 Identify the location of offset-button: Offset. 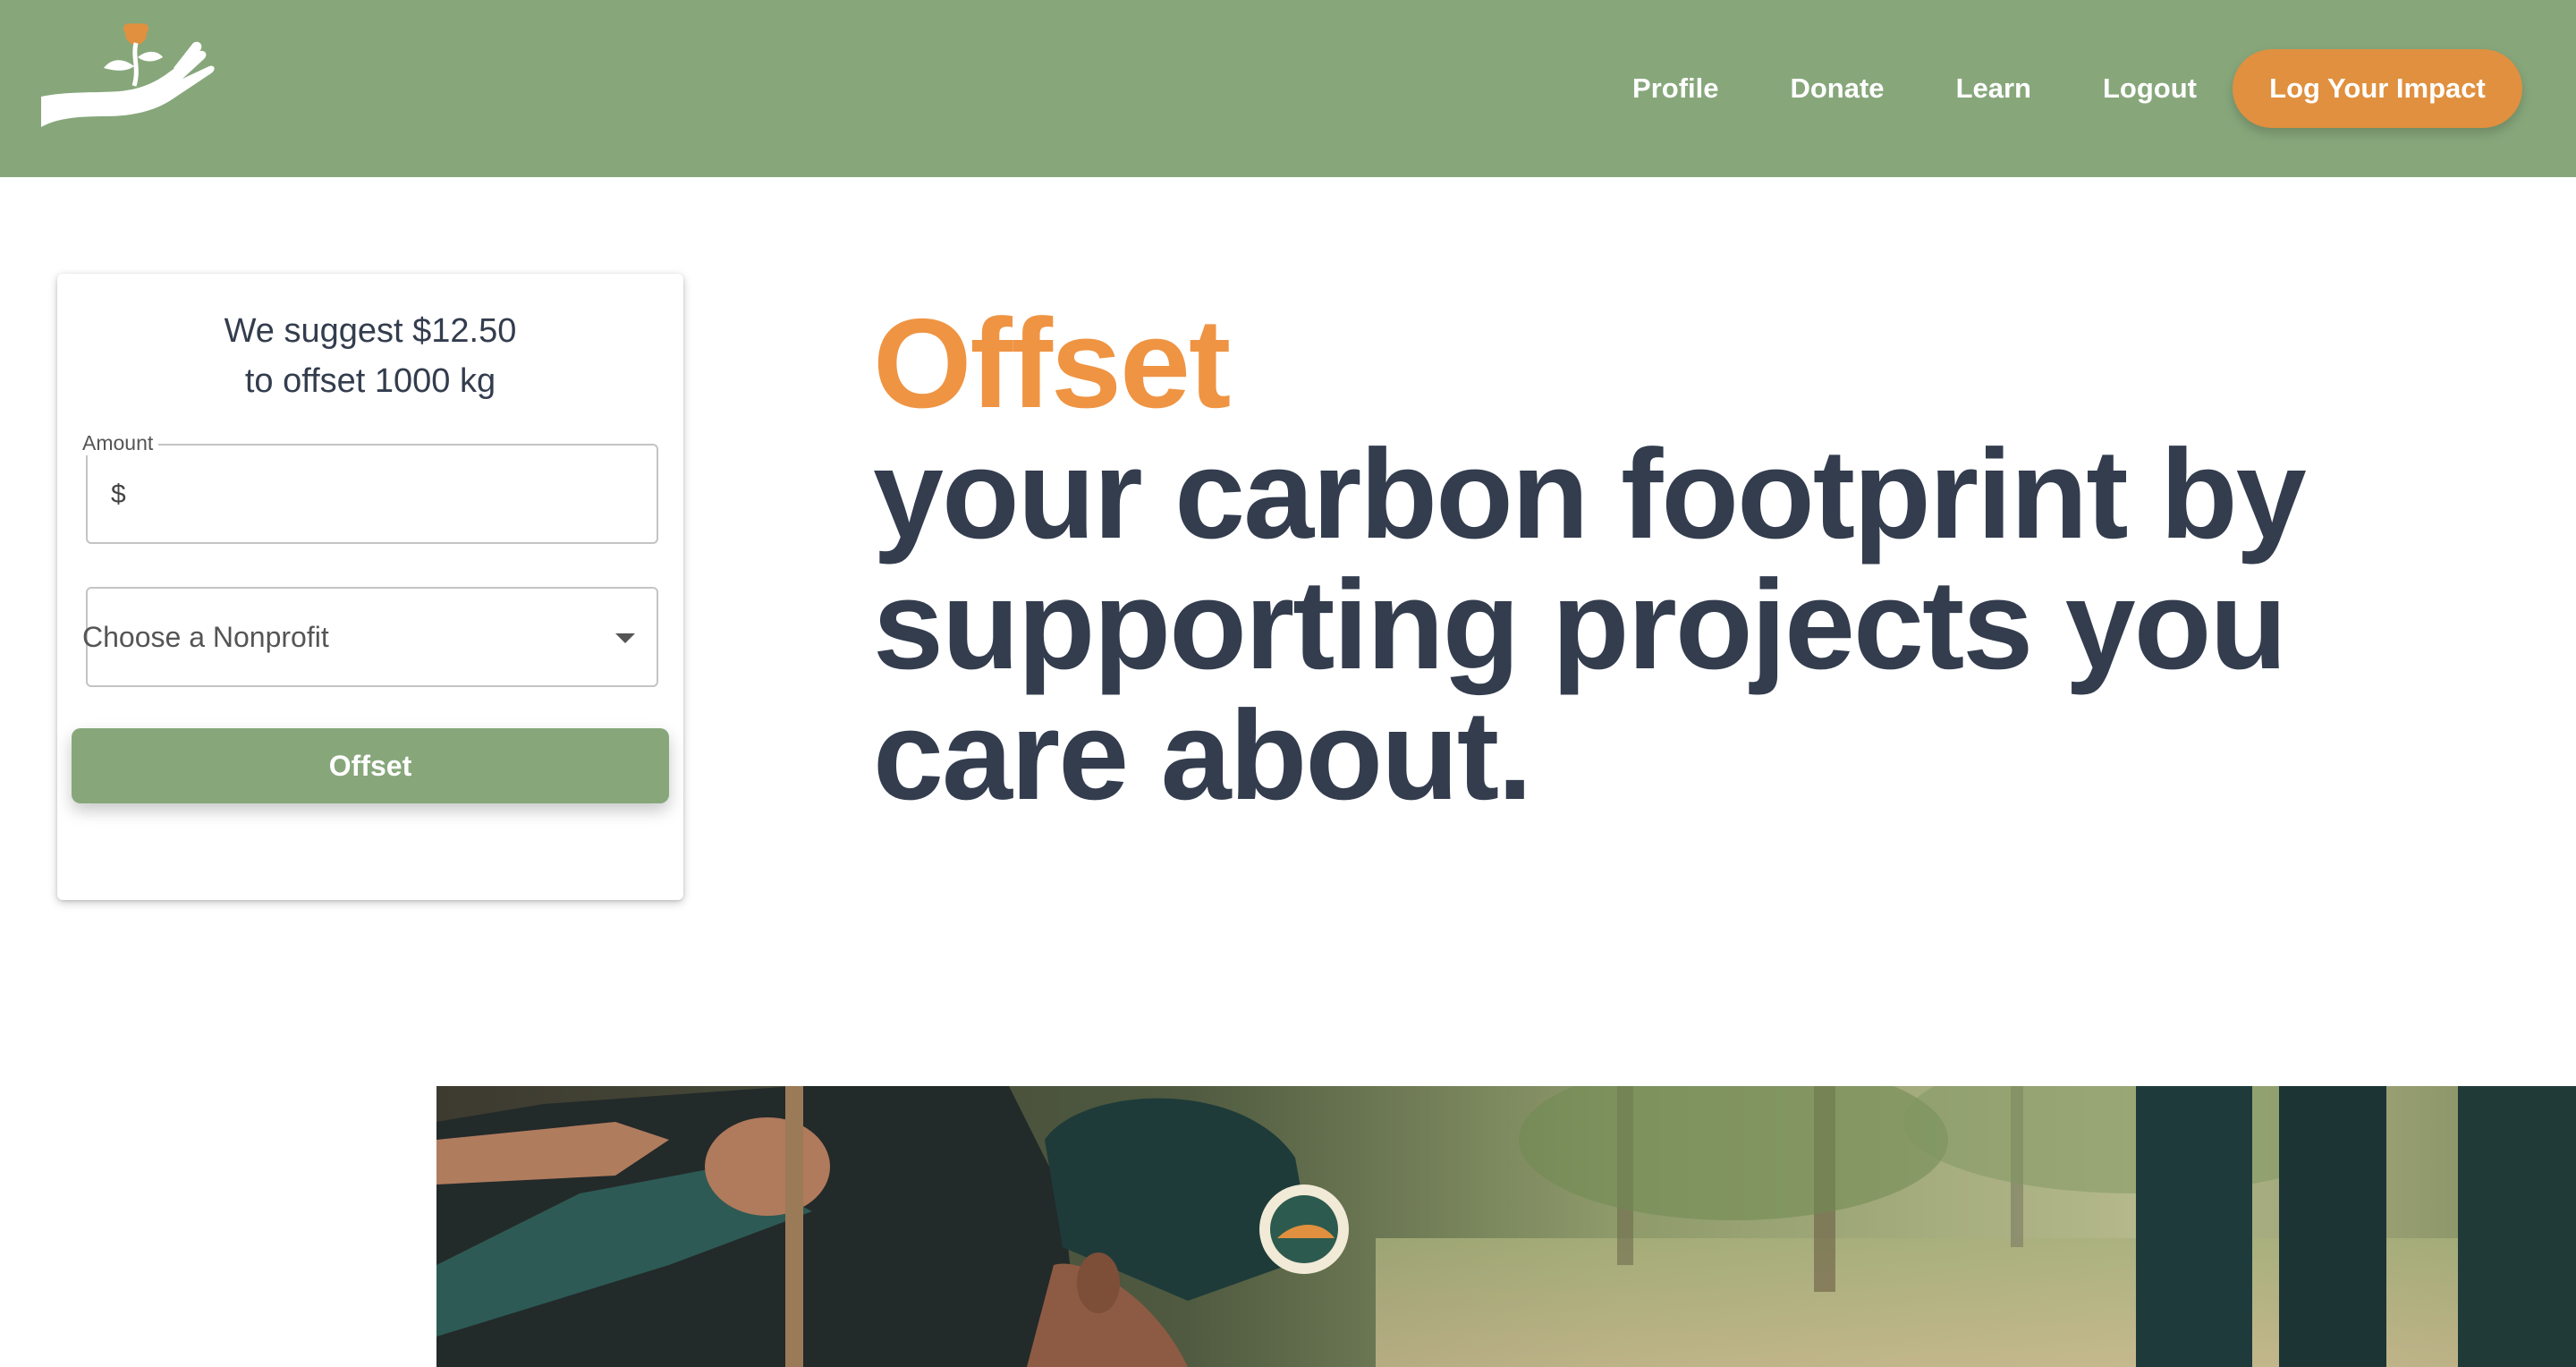
(370, 765).